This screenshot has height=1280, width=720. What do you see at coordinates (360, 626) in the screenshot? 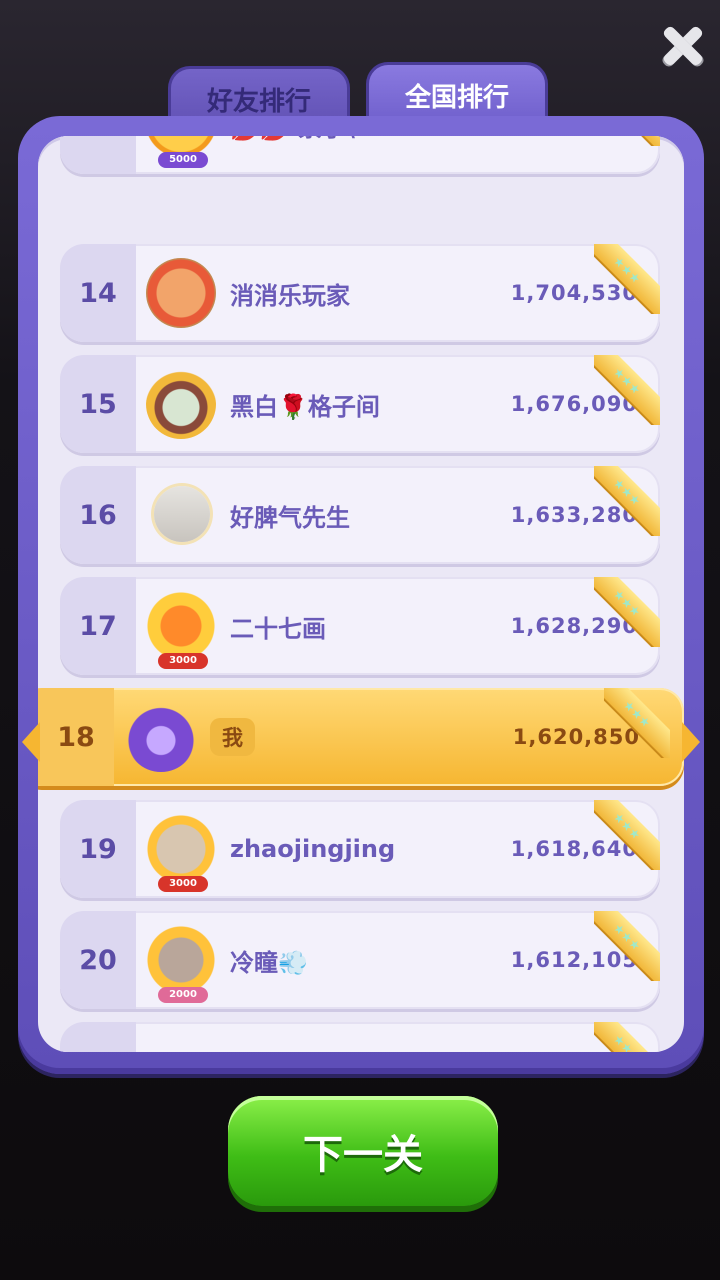
I see `list-item: 17 3000 二十七画 1,628,290 ★★★` at bounding box center [360, 626].